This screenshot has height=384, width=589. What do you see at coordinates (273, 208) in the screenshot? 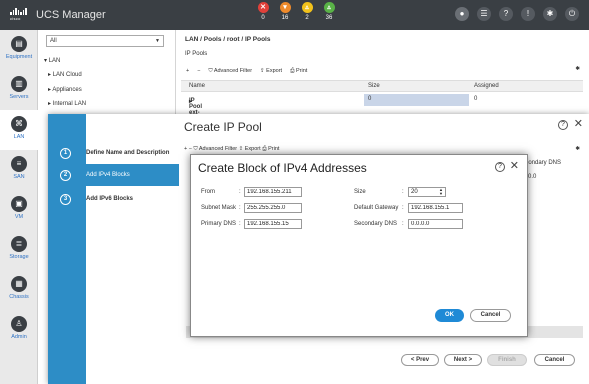
I see `subnet-mask-field` at bounding box center [273, 208].